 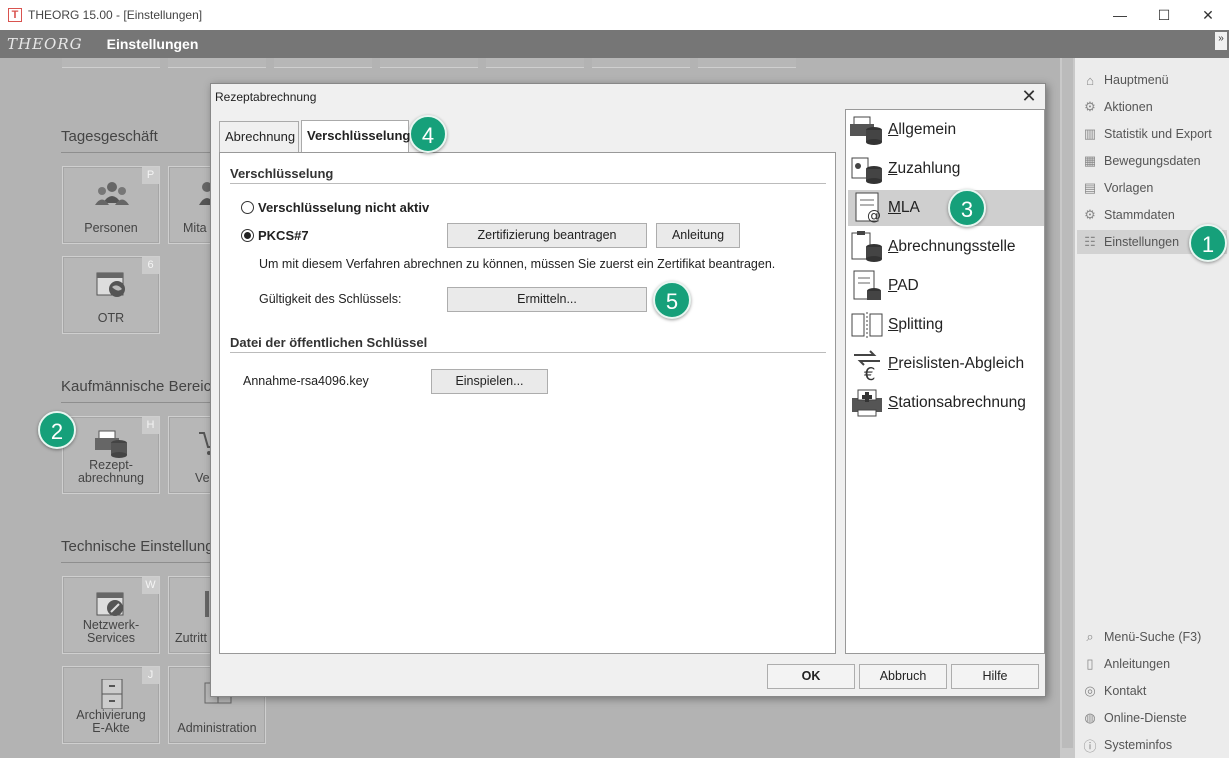 What do you see at coordinates (111, 625) in the screenshot?
I see `tile-label-line1: Netzwerk-` at bounding box center [111, 625].